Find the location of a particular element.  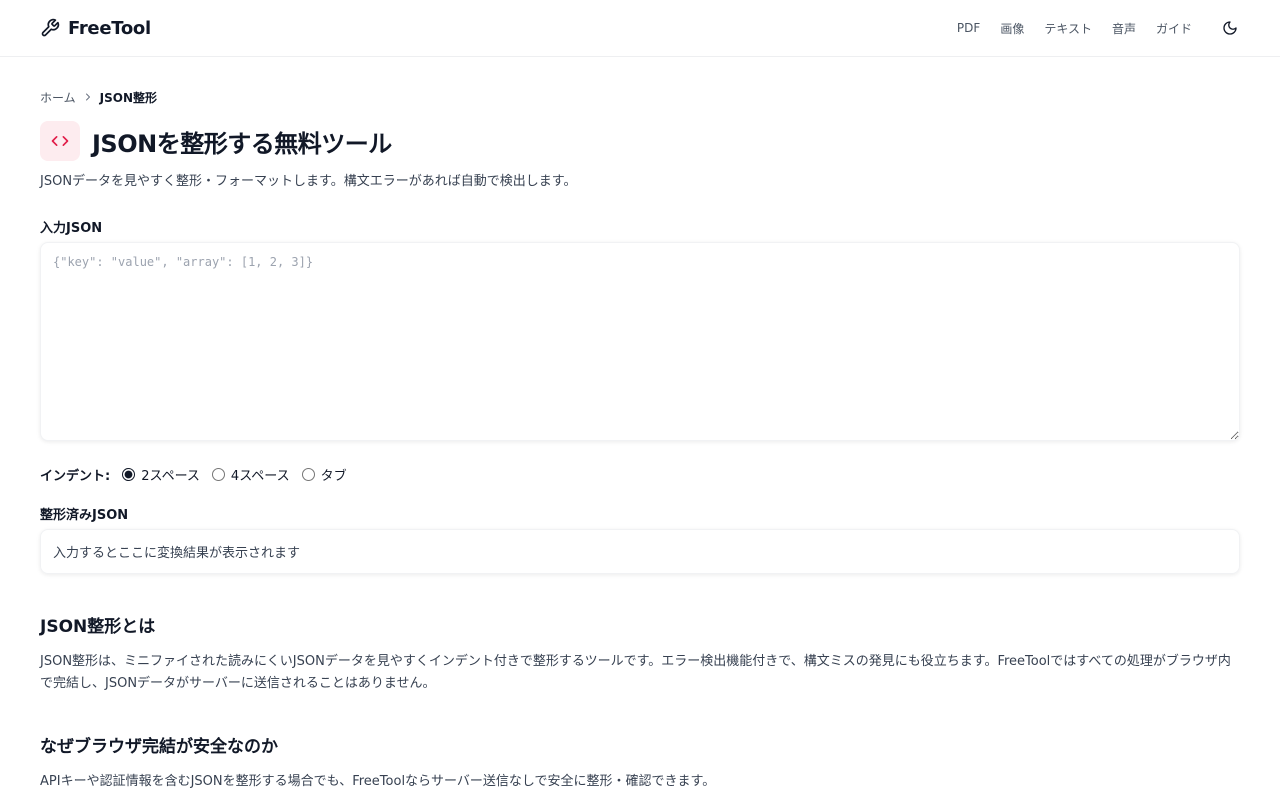

indent-option-2-spaces: 2スペース is located at coordinates (161, 474).